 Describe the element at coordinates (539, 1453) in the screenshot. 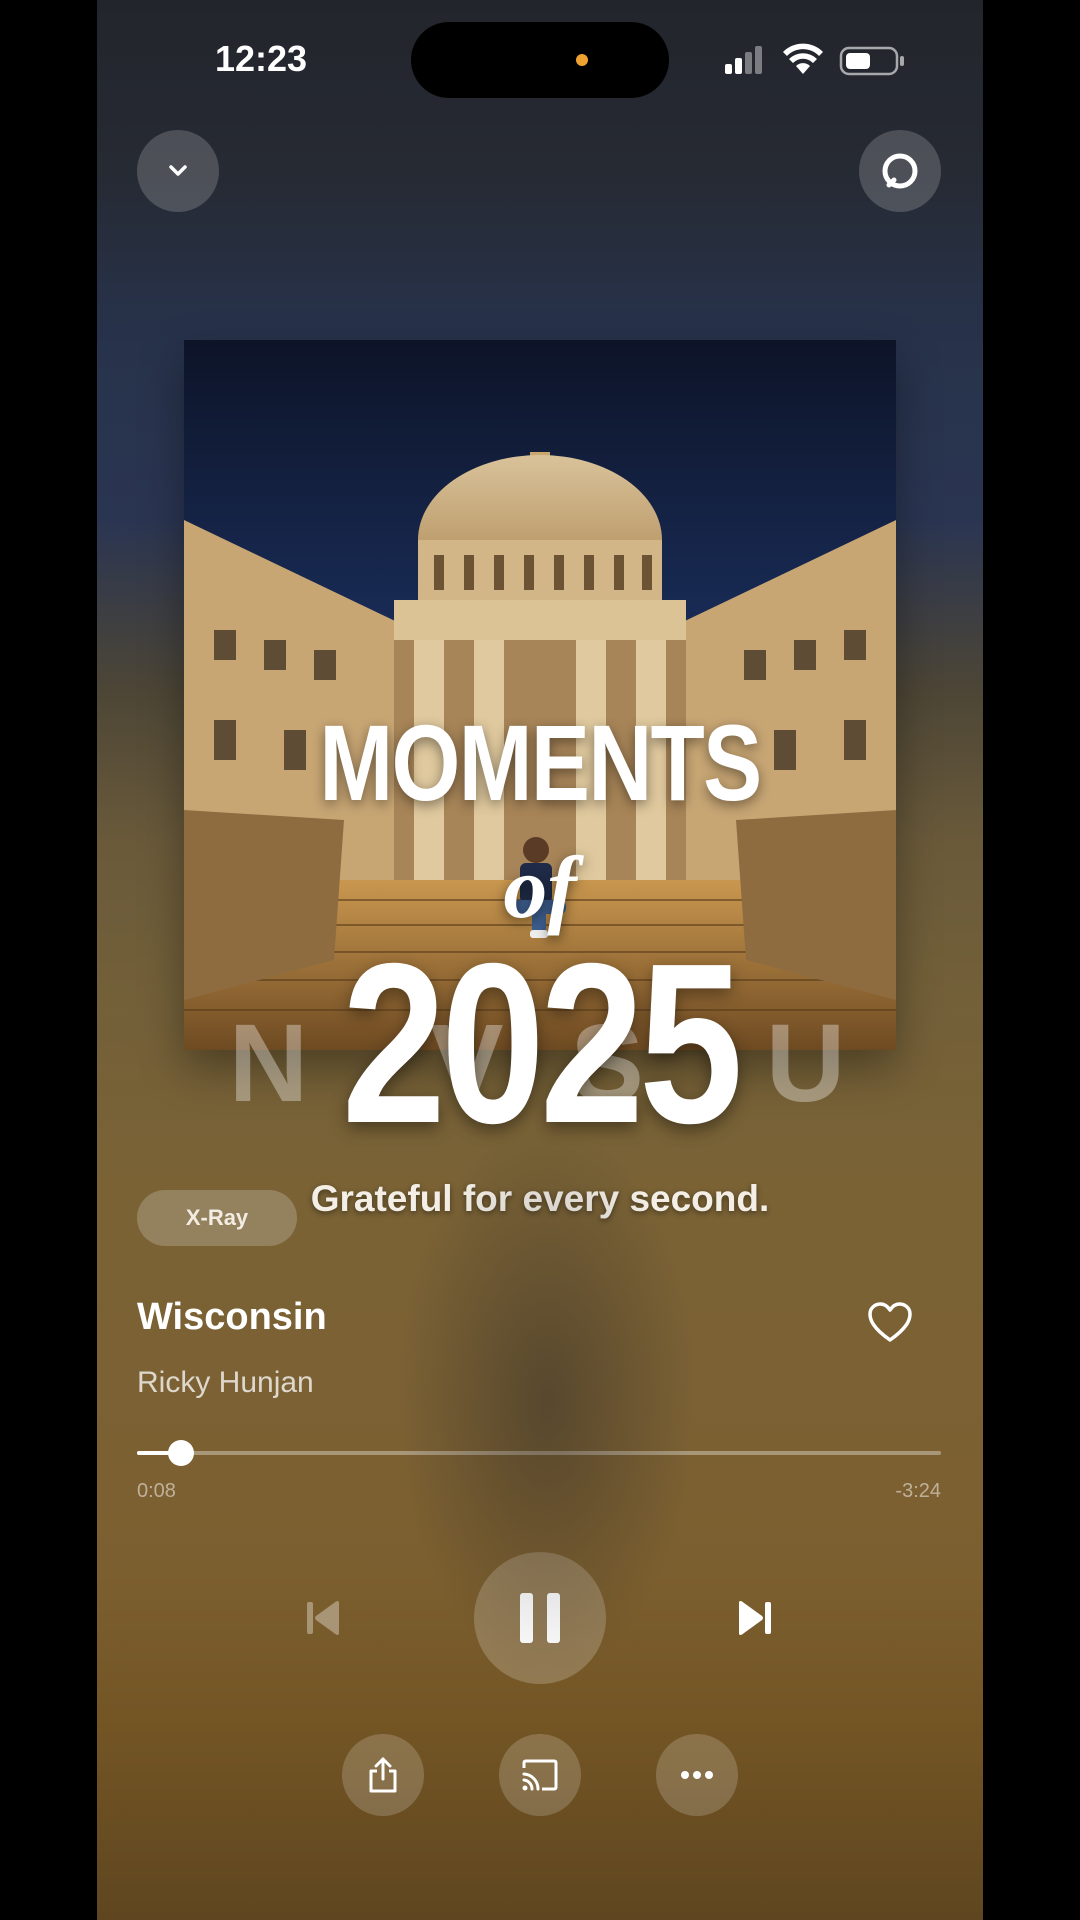

I see `playback-progress-bar` at that location.